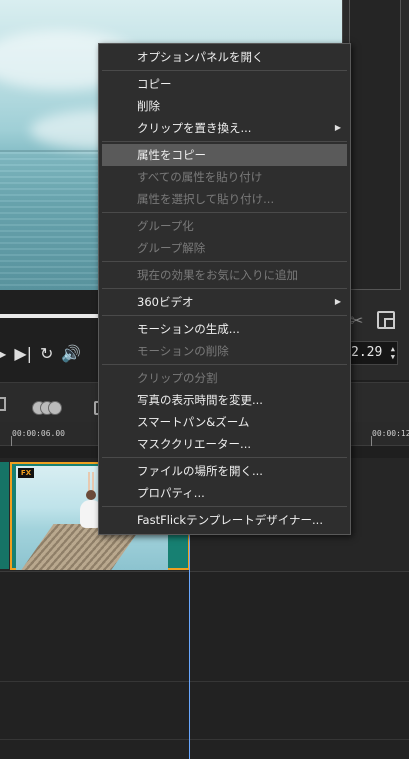  Describe the element at coordinates (390, 433) in the screenshot. I see `ruler-label: 00:00:12.0` at that location.